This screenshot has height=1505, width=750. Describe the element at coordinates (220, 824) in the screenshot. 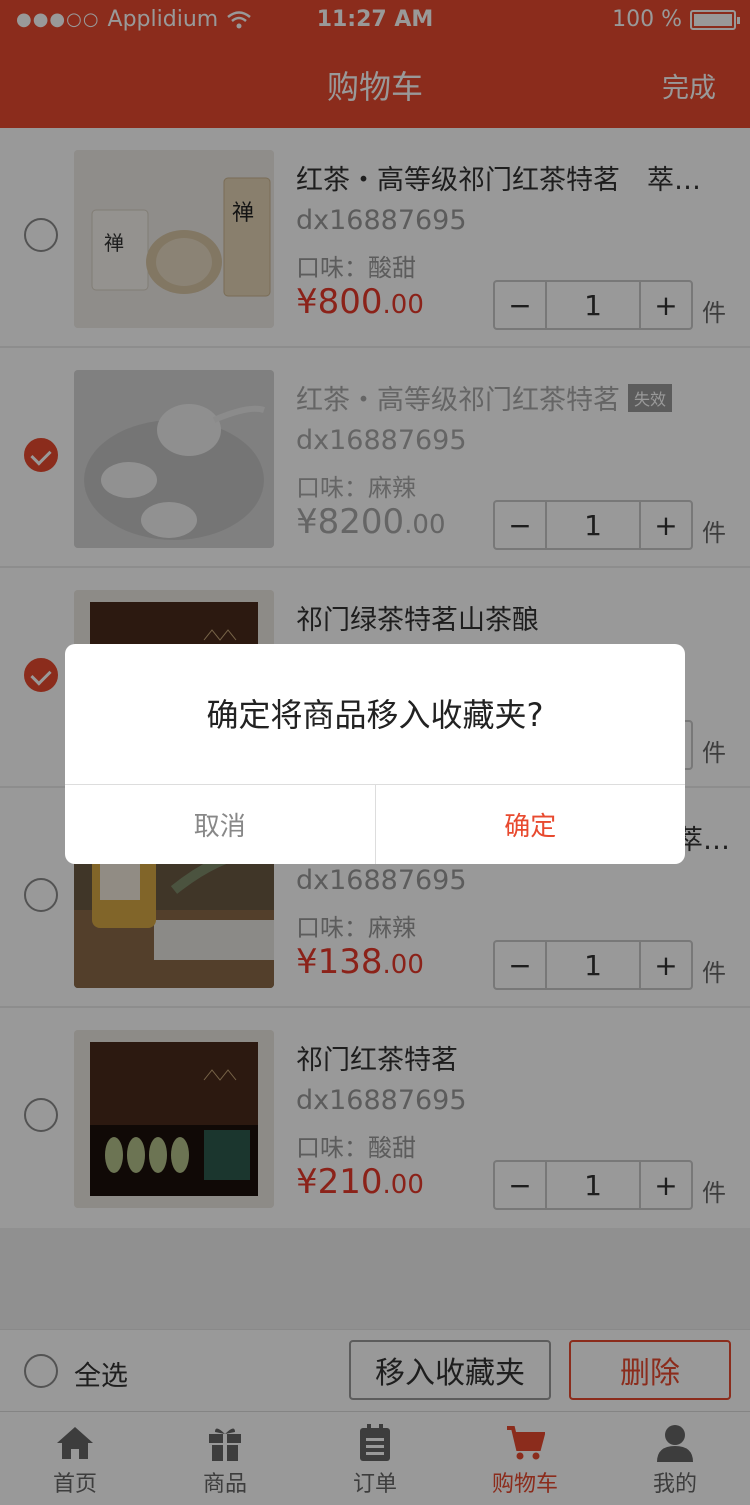

I see `dialog-cancel-button: 取消` at that location.